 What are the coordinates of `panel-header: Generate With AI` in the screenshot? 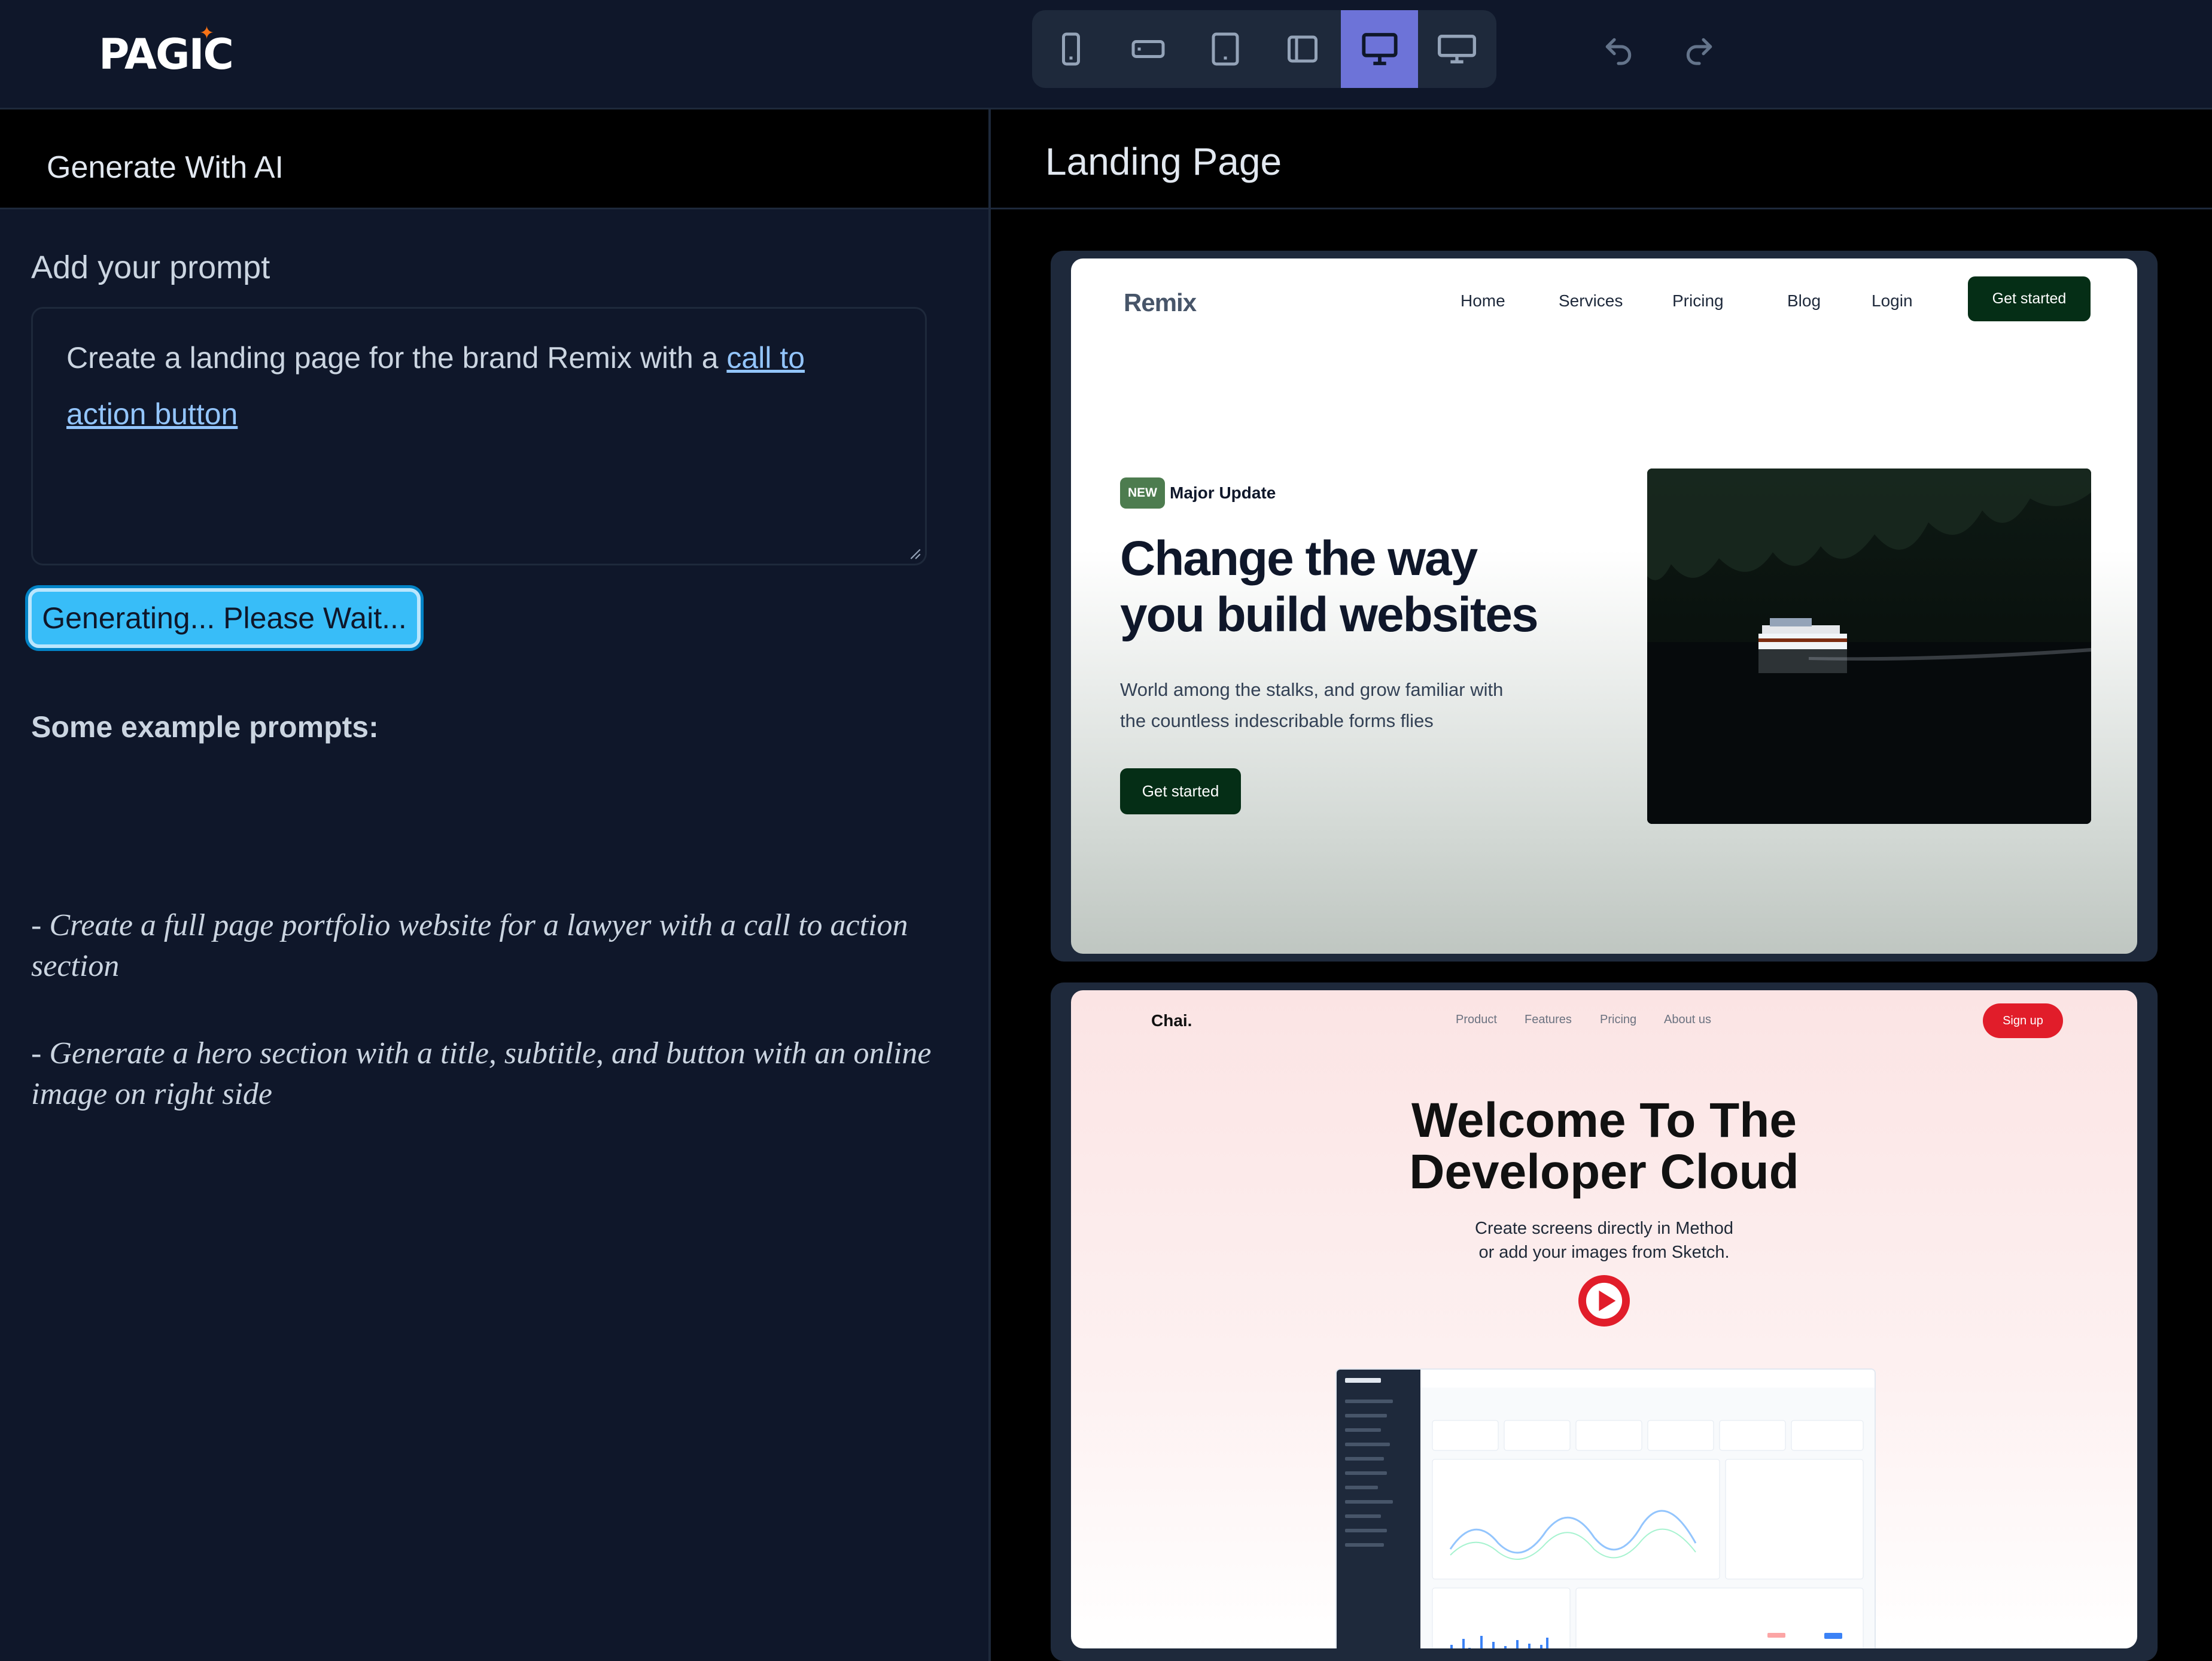 It's located at (494, 159).